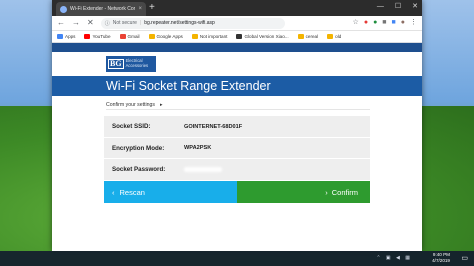 Image resolution: width=474 pixels, height=266 pixels. Describe the element at coordinates (403, 23) in the screenshot. I see `profile-avatar: ●` at that location.